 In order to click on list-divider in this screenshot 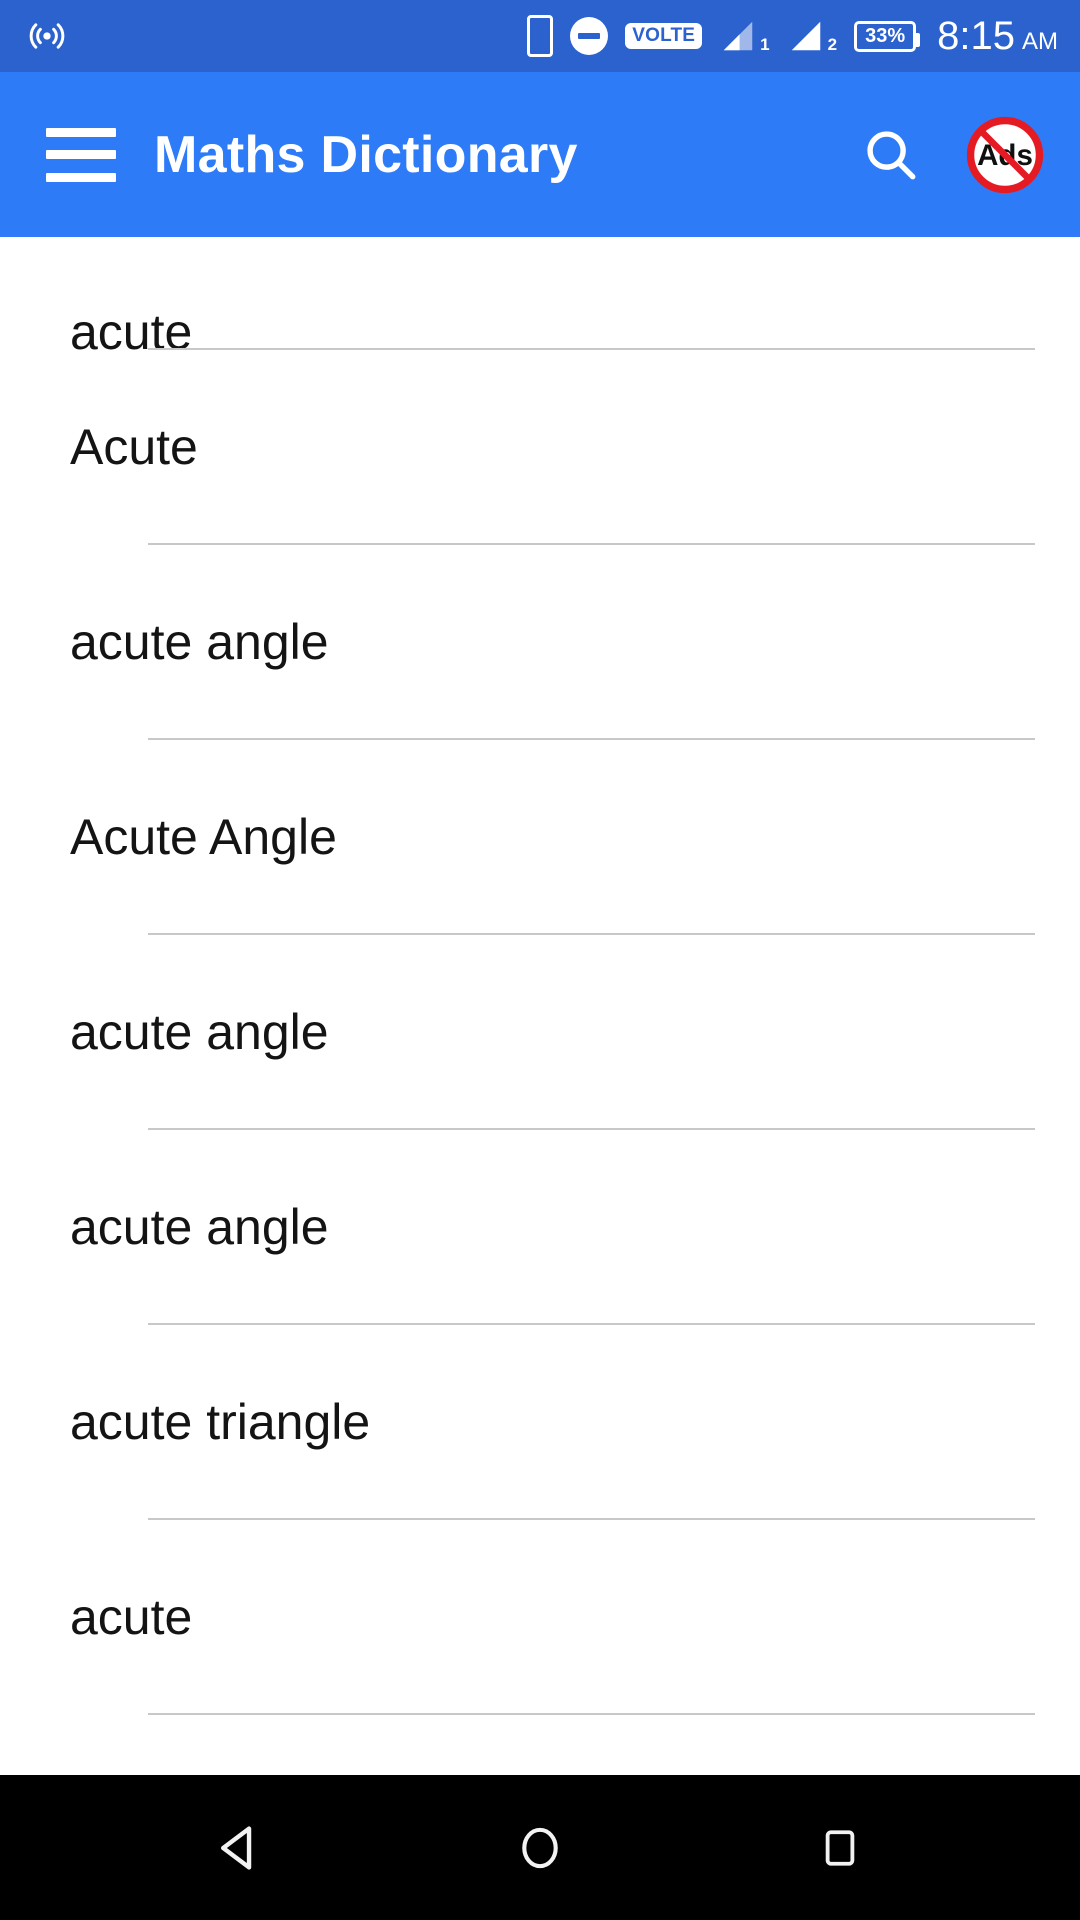, I will do `click(591, 1714)`.